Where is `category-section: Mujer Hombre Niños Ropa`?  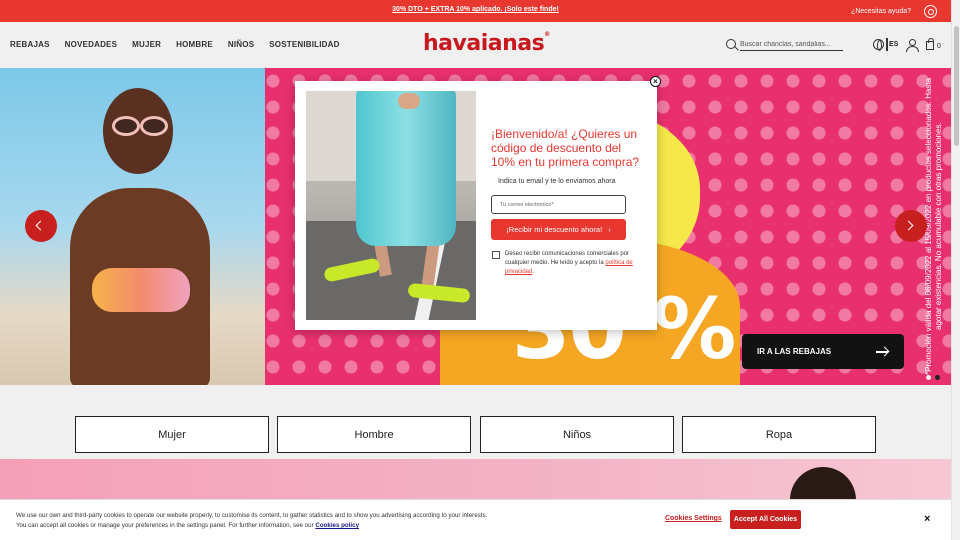
category-section: Mujer Hombre Niños Ropa is located at coordinates (475, 422).